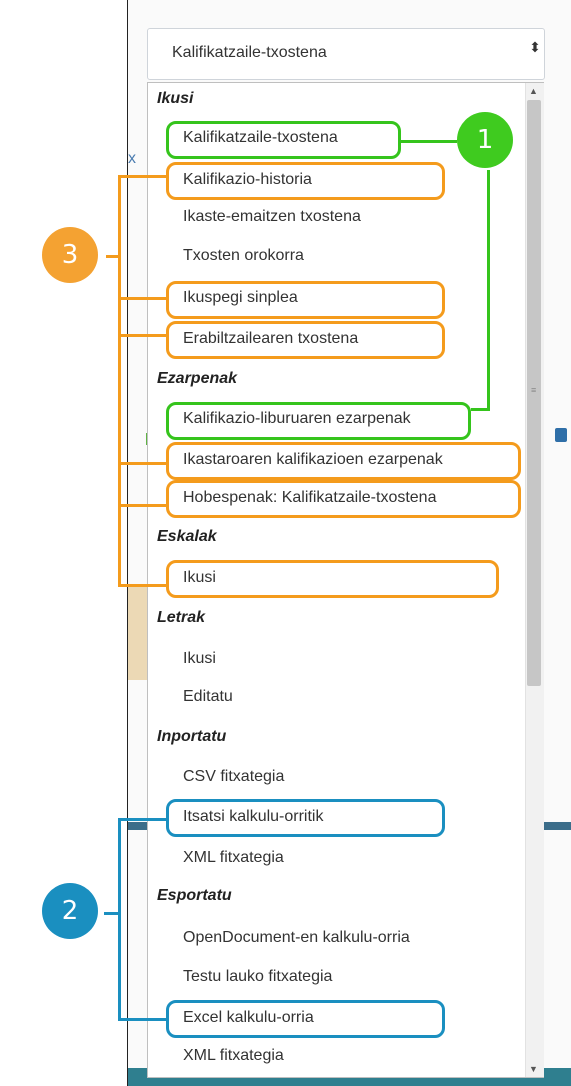 This screenshot has width=571, height=1086. Describe the element at coordinates (181, 617) in the screenshot. I see `group-label-letrak: Letrak` at that location.